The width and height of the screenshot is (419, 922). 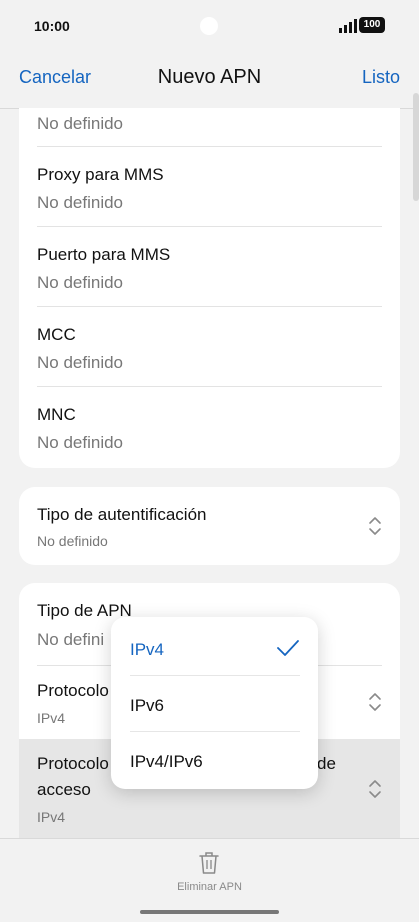 What do you see at coordinates (326, 763) in the screenshot?
I see `roaming-protocol-label-tail: de` at bounding box center [326, 763].